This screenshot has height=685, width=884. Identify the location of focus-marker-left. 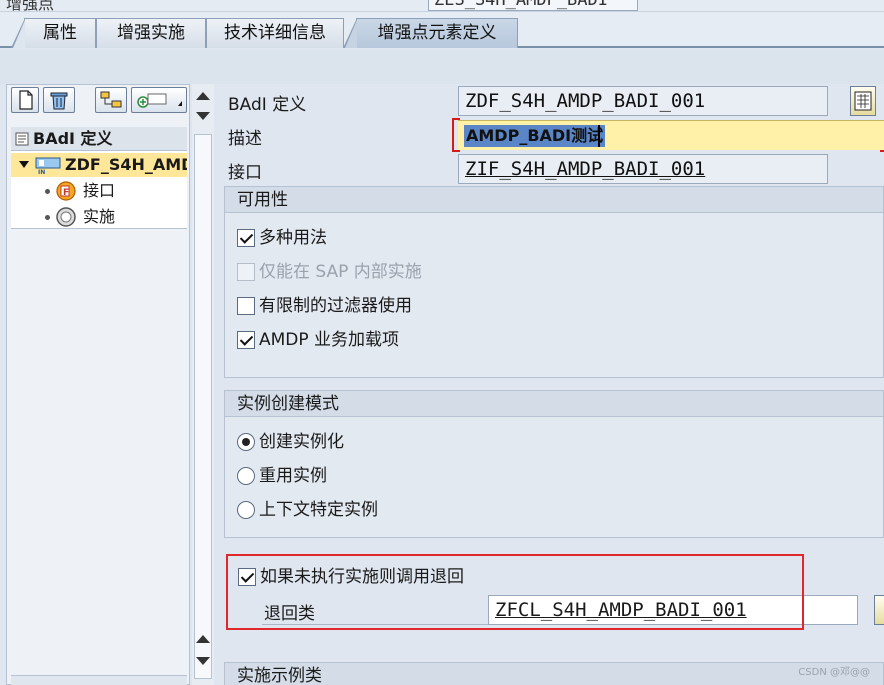
(453, 135).